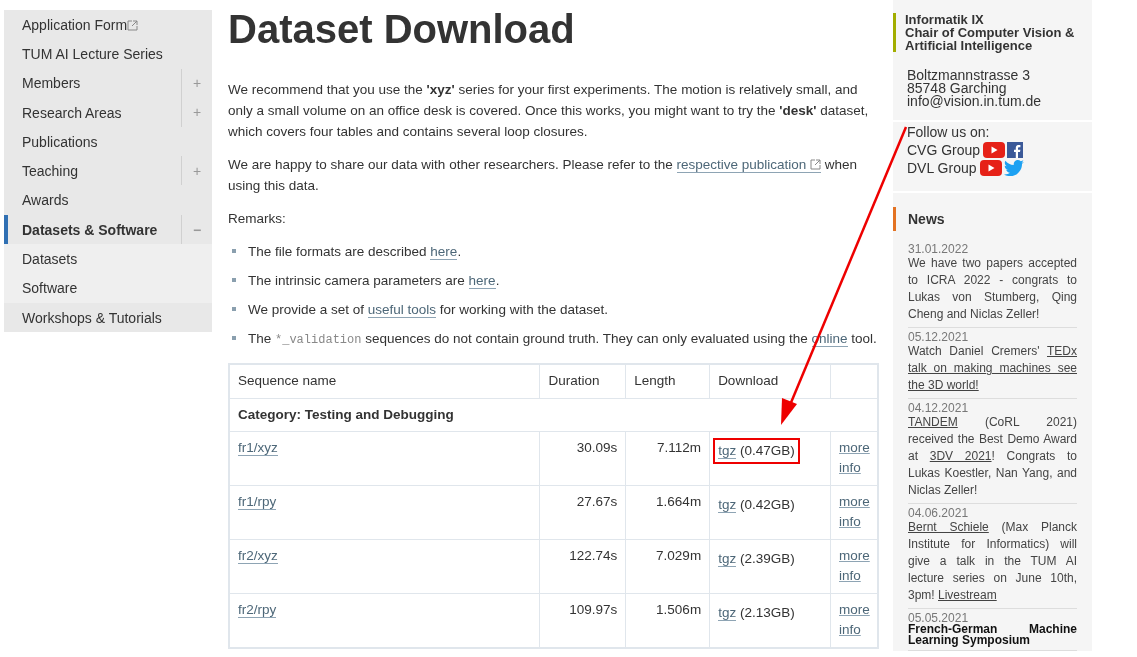  What do you see at coordinates (384, 381) in the screenshot?
I see `column-header: Sequence name` at bounding box center [384, 381].